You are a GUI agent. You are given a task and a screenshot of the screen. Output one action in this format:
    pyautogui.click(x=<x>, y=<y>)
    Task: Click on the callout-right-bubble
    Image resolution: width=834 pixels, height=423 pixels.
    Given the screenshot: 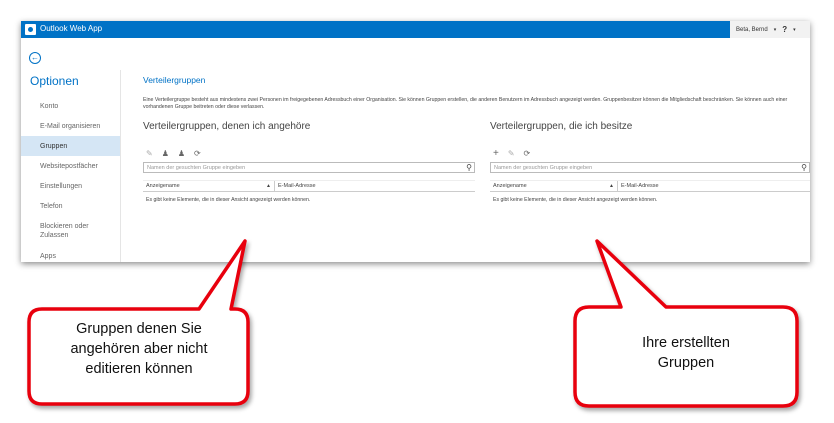 What is the action you would take?
    pyautogui.click(x=686, y=323)
    